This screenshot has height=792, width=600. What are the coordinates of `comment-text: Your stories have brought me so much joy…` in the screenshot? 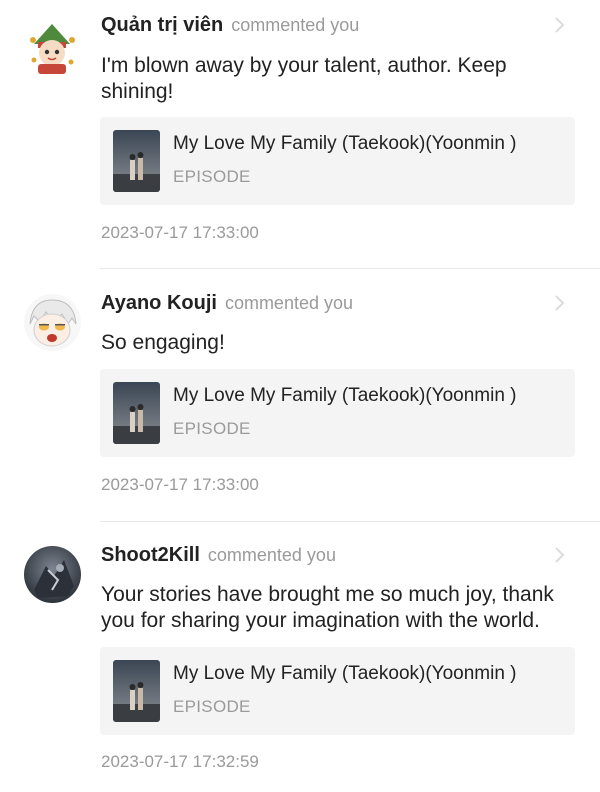 It's located at (327, 607).